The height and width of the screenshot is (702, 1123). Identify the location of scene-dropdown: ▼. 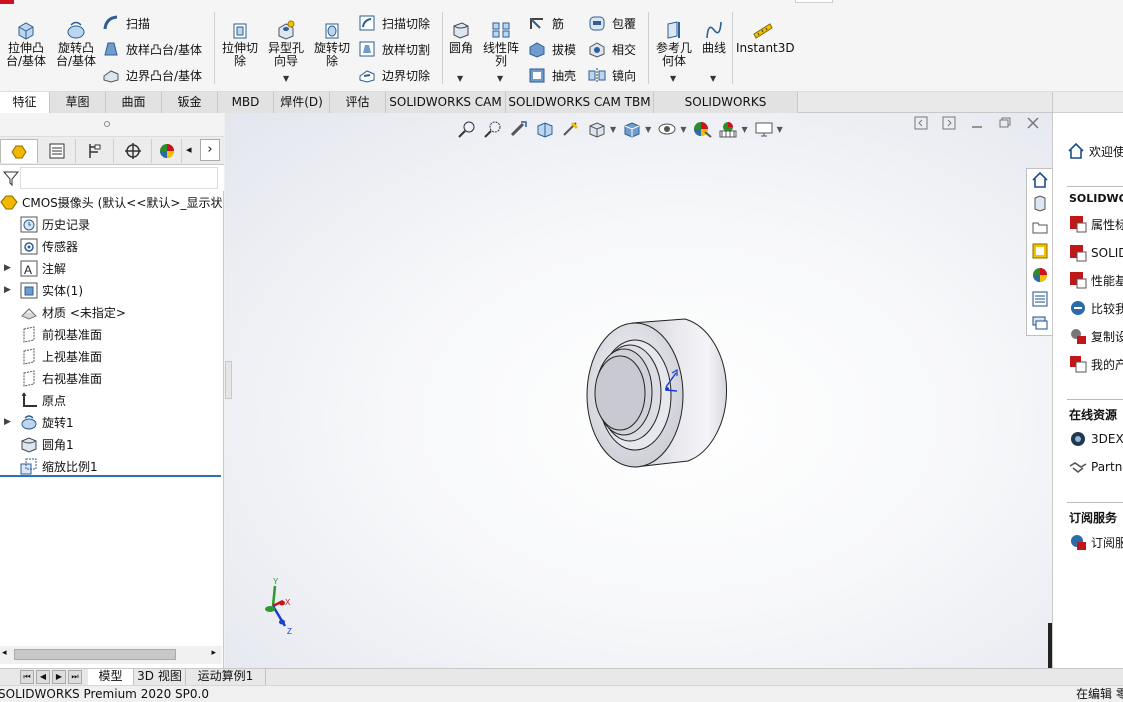
(744, 129).